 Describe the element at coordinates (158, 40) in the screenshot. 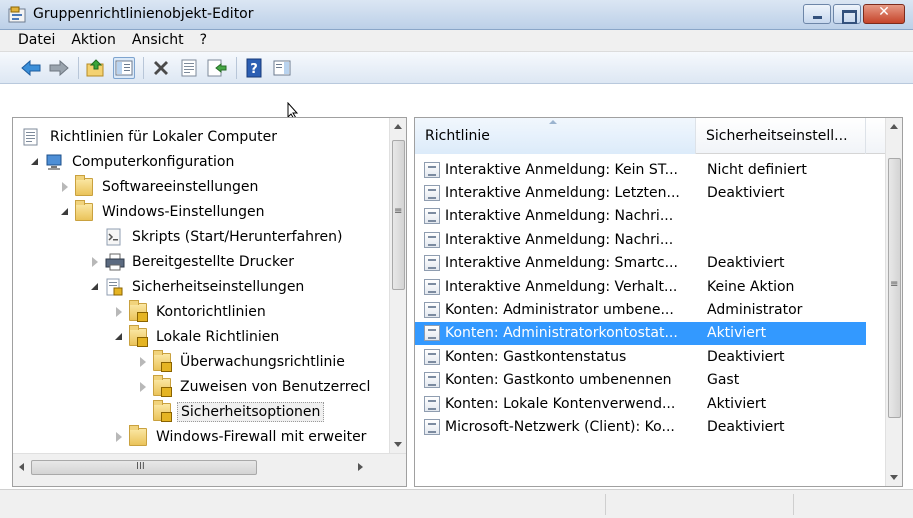

I see `menu-ansicht: Ansicht` at that location.